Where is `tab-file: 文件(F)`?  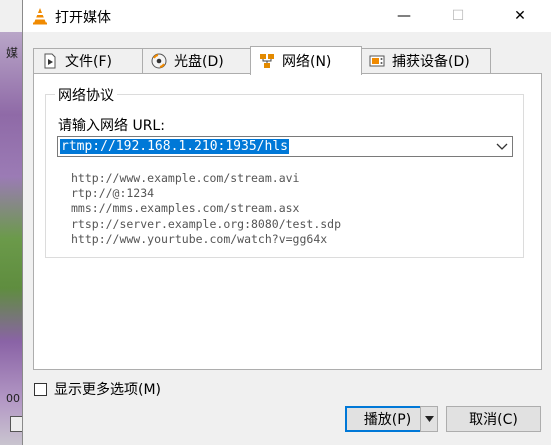
tab-file: 文件(F) is located at coordinates (88, 60).